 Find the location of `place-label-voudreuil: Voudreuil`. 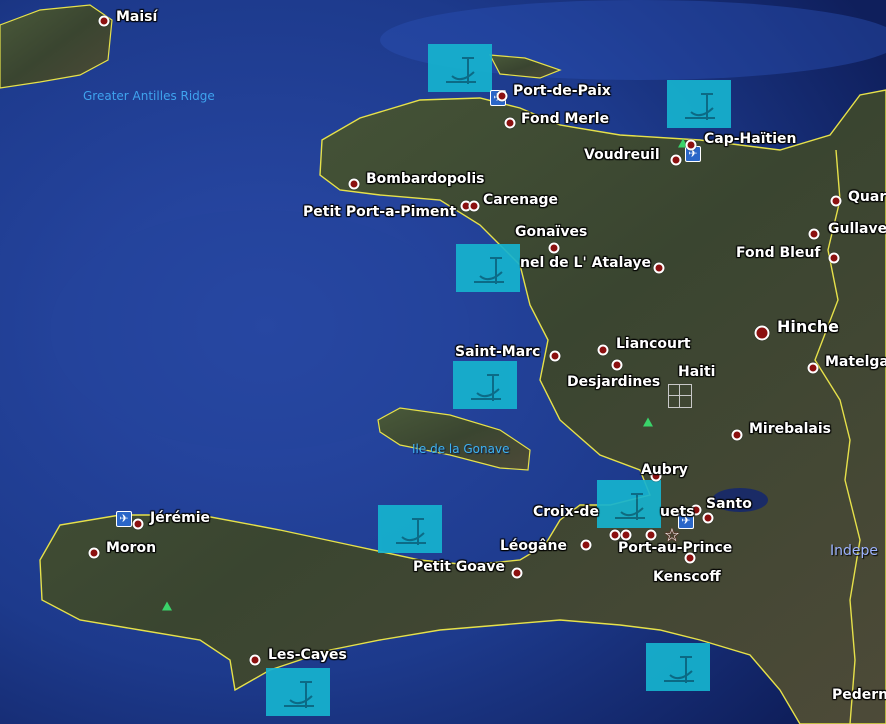

place-label-voudreuil: Voudreuil is located at coordinates (622, 155).